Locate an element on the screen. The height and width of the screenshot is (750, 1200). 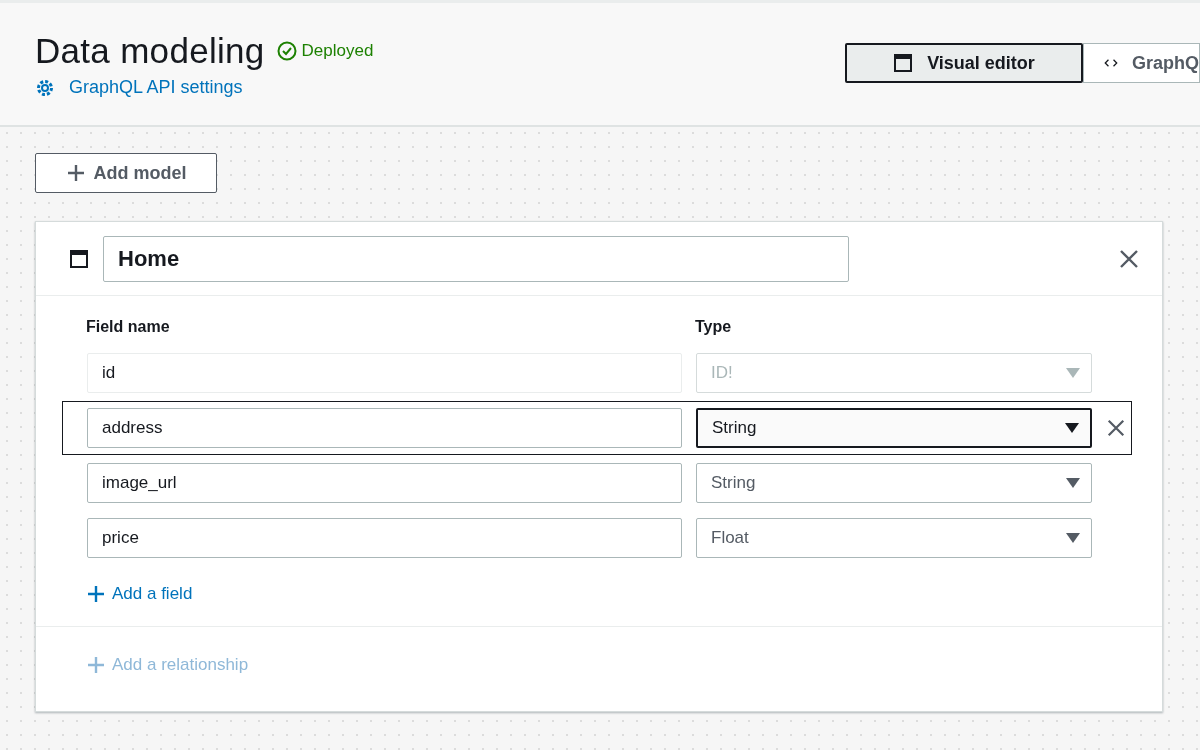
remove-icon is located at coordinates (1116, 428).